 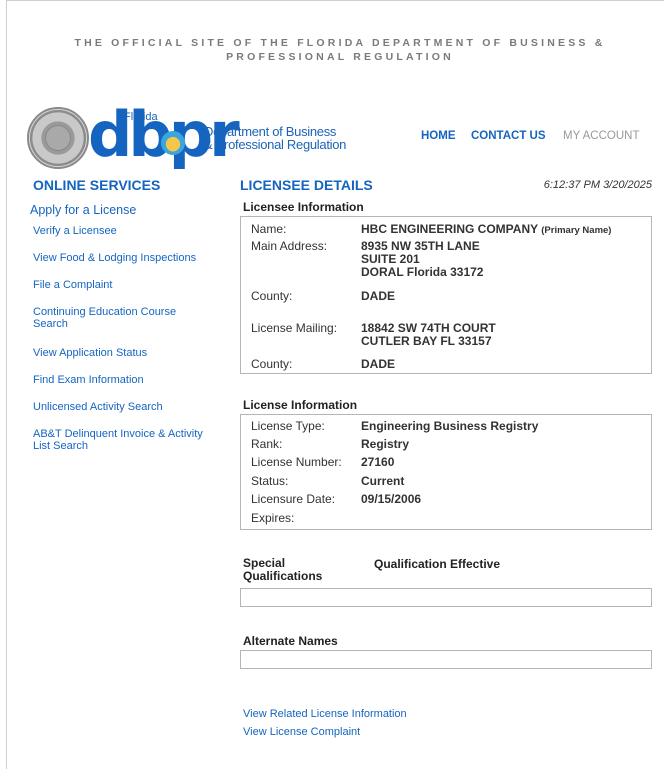 What do you see at coordinates (294, 328) in the screenshot?
I see `license-mailing-label: License Mailing:` at bounding box center [294, 328].